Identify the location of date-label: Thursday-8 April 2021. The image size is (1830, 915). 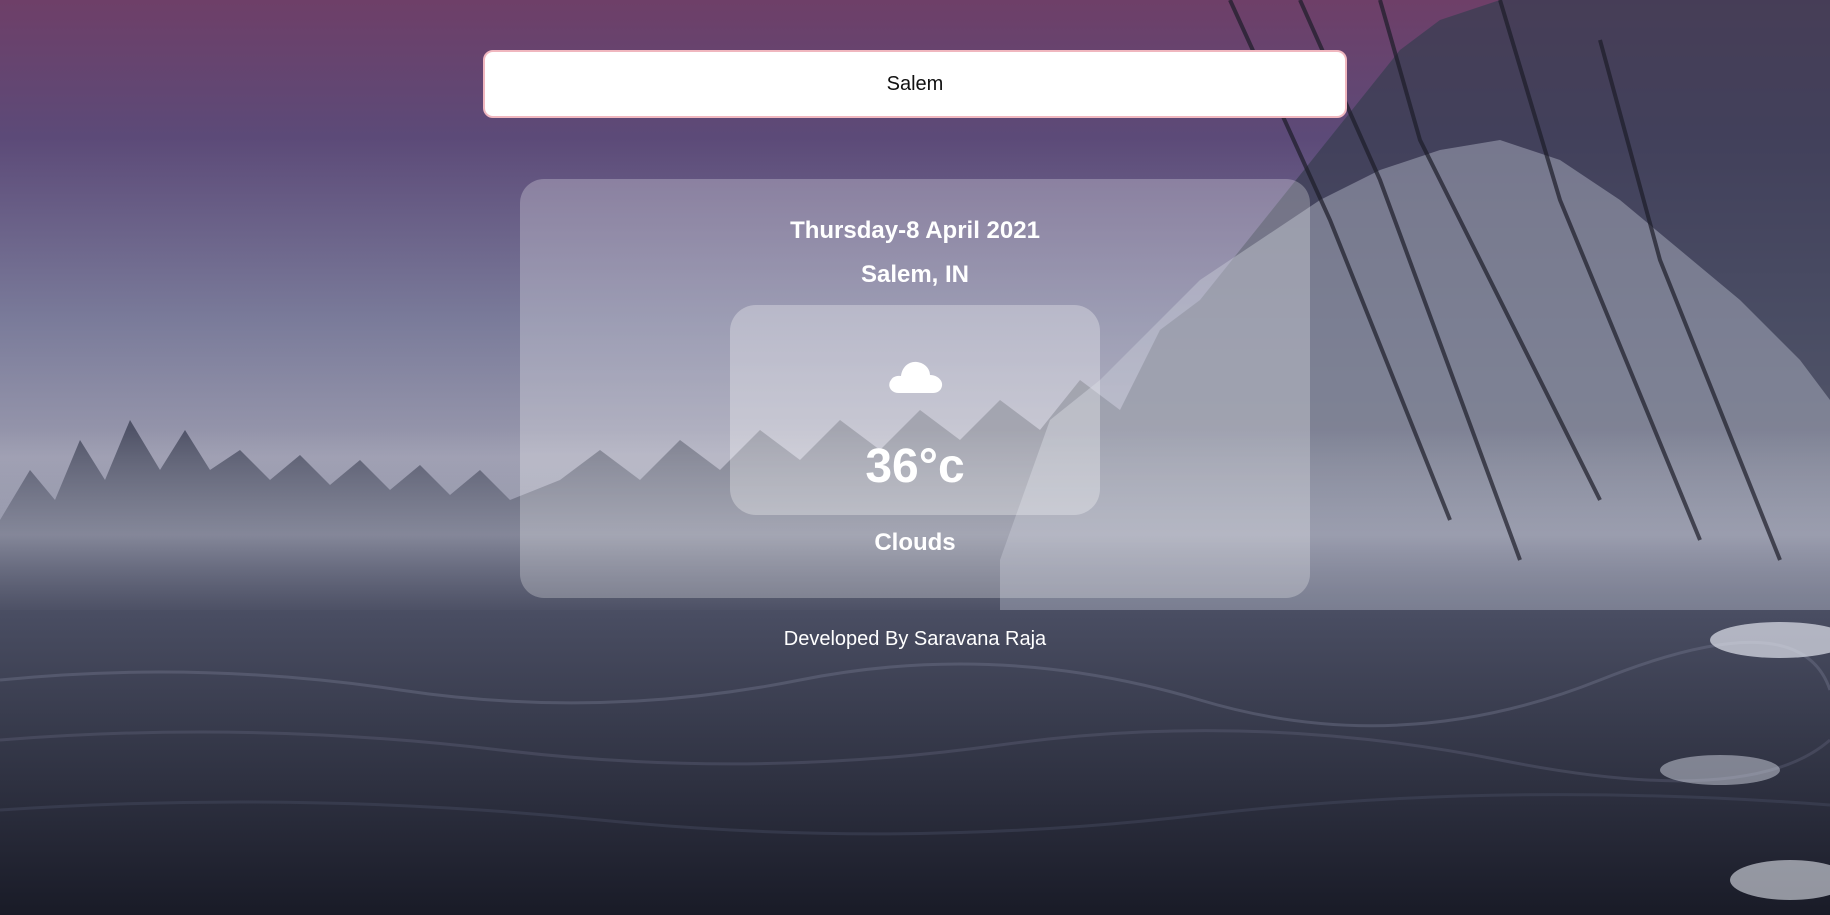
(915, 230).